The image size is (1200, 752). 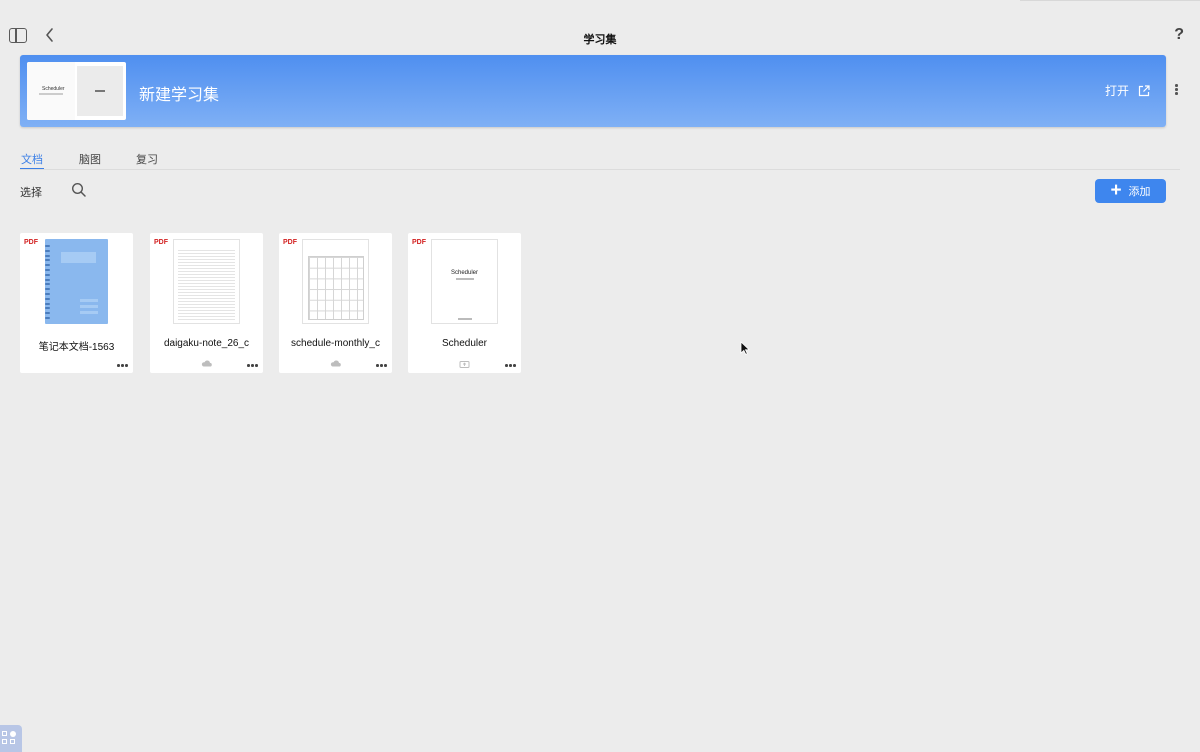 What do you see at coordinates (31, 192) in the screenshot?
I see `select-button: 选择` at bounding box center [31, 192].